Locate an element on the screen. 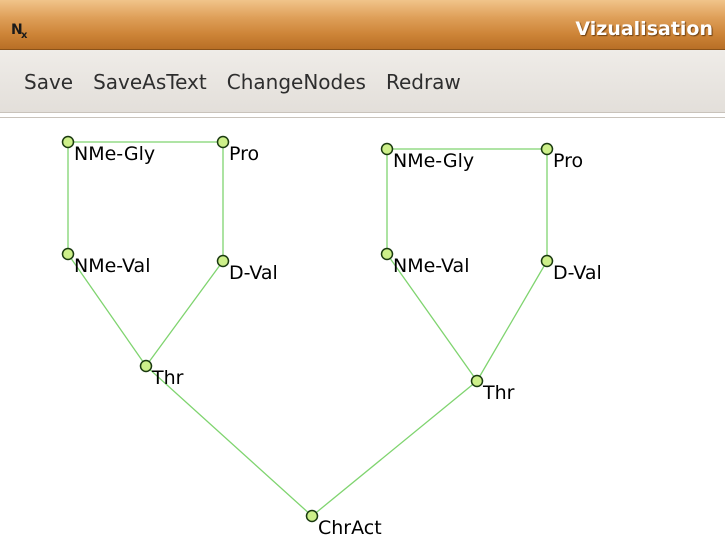  title-bar: N x Vizualisation is located at coordinates (362, 25).